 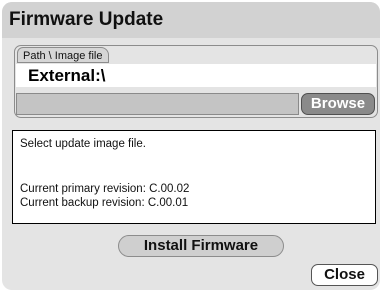 What do you see at coordinates (157, 104) in the screenshot?
I see `image-file-path-field` at bounding box center [157, 104].